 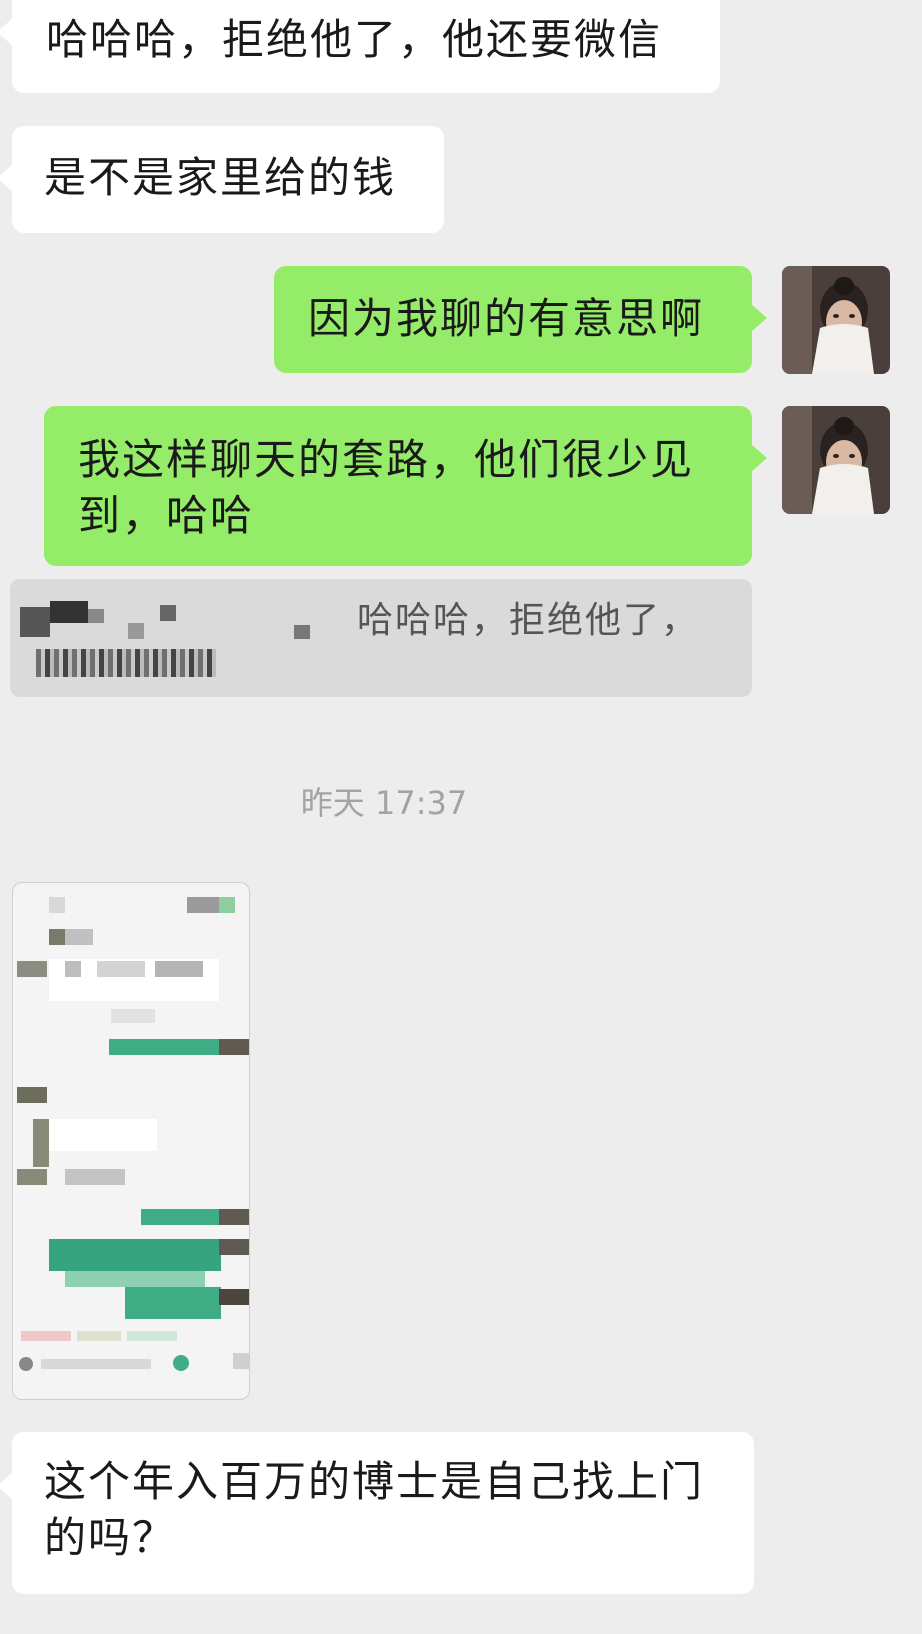 I want to click on message-text: 因为我聊的有意思啊, so click(x=506, y=318).